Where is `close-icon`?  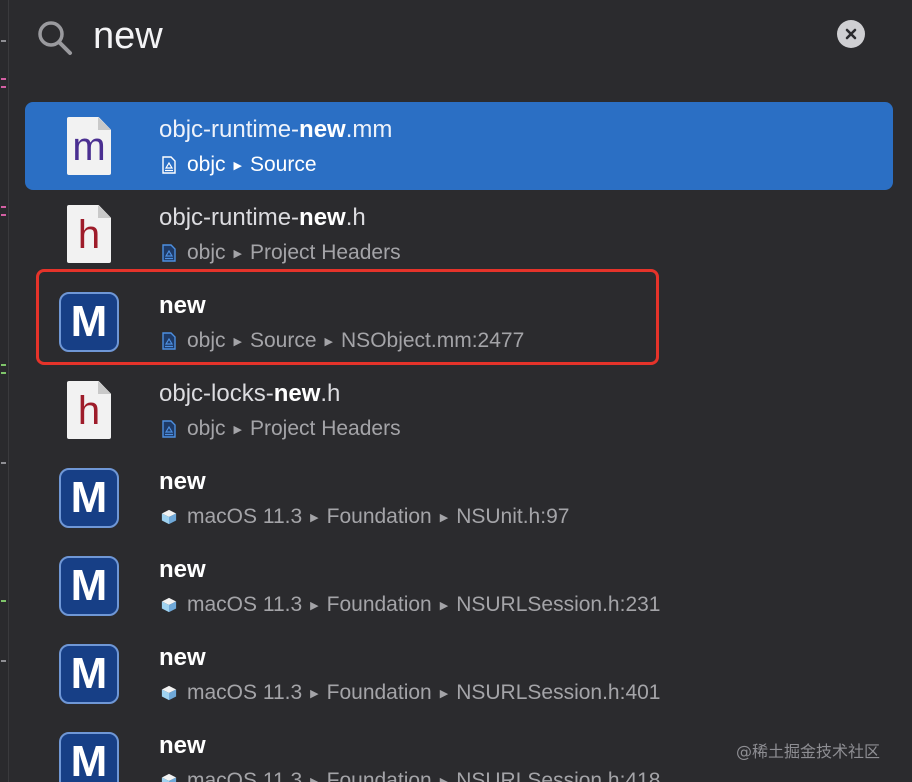
close-icon is located at coordinates (851, 34).